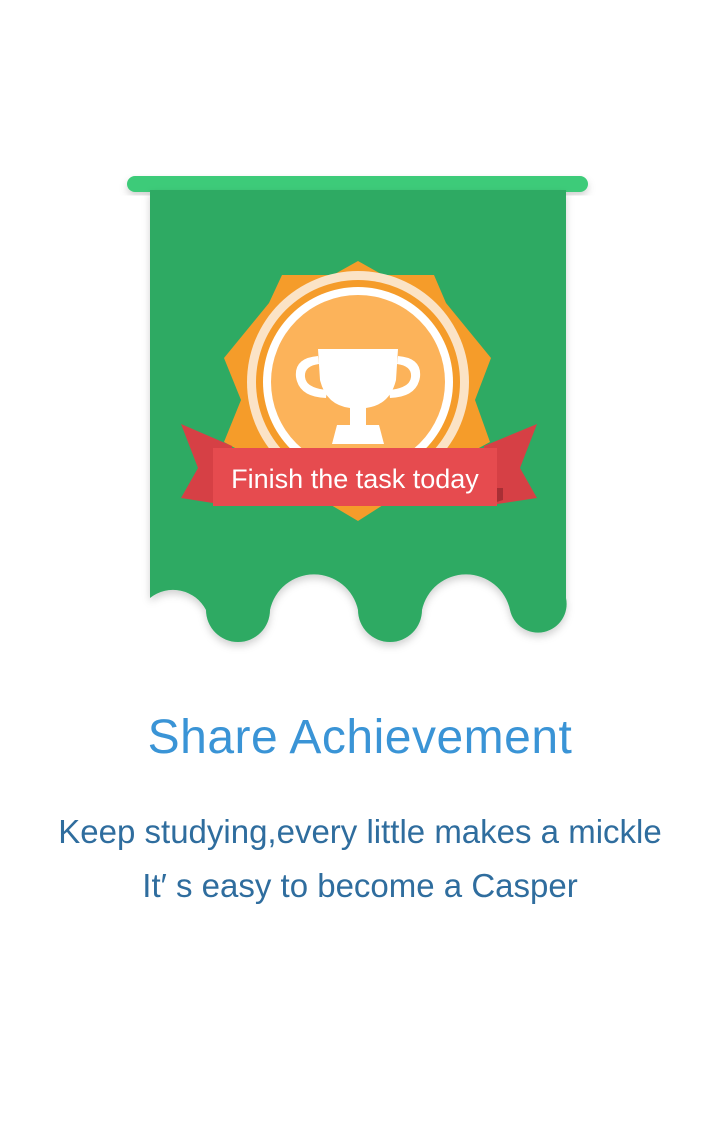  What do you see at coordinates (360, 737) in the screenshot?
I see `page-title: Share Achievement` at bounding box center [360, 737].